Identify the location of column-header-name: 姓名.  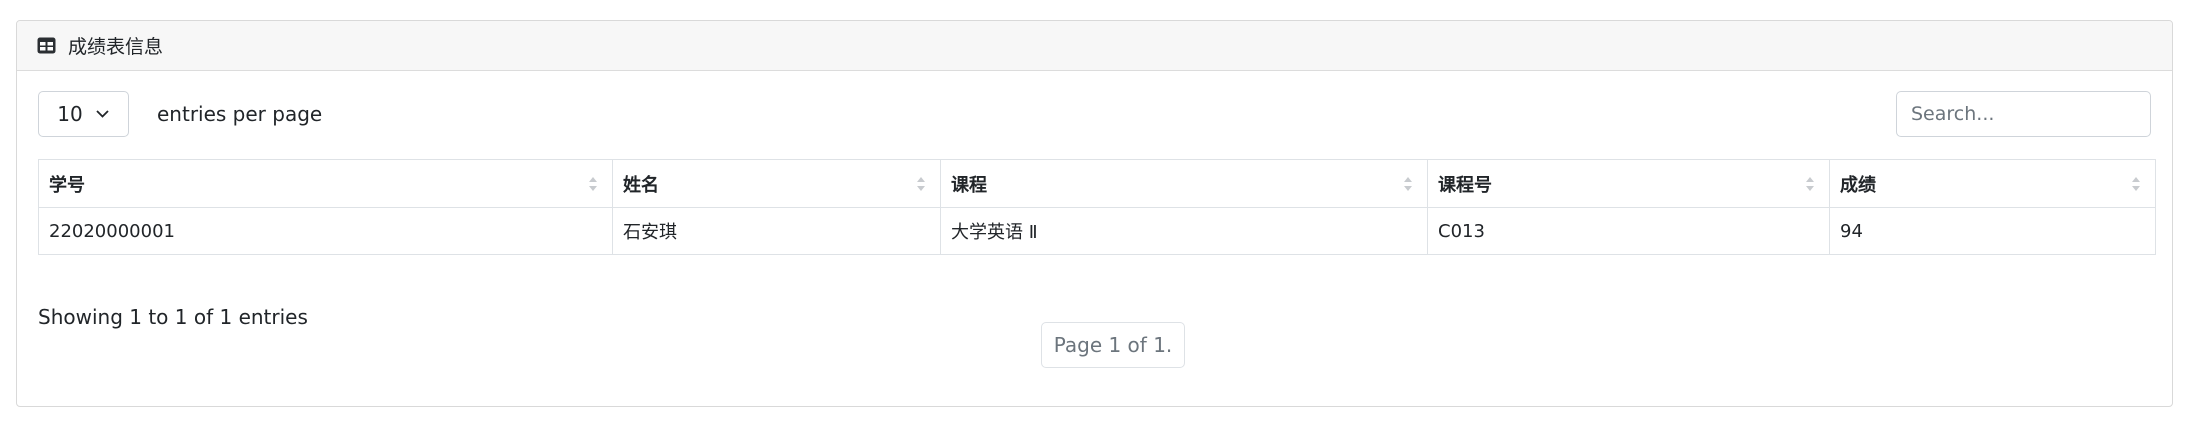
(776, 183).